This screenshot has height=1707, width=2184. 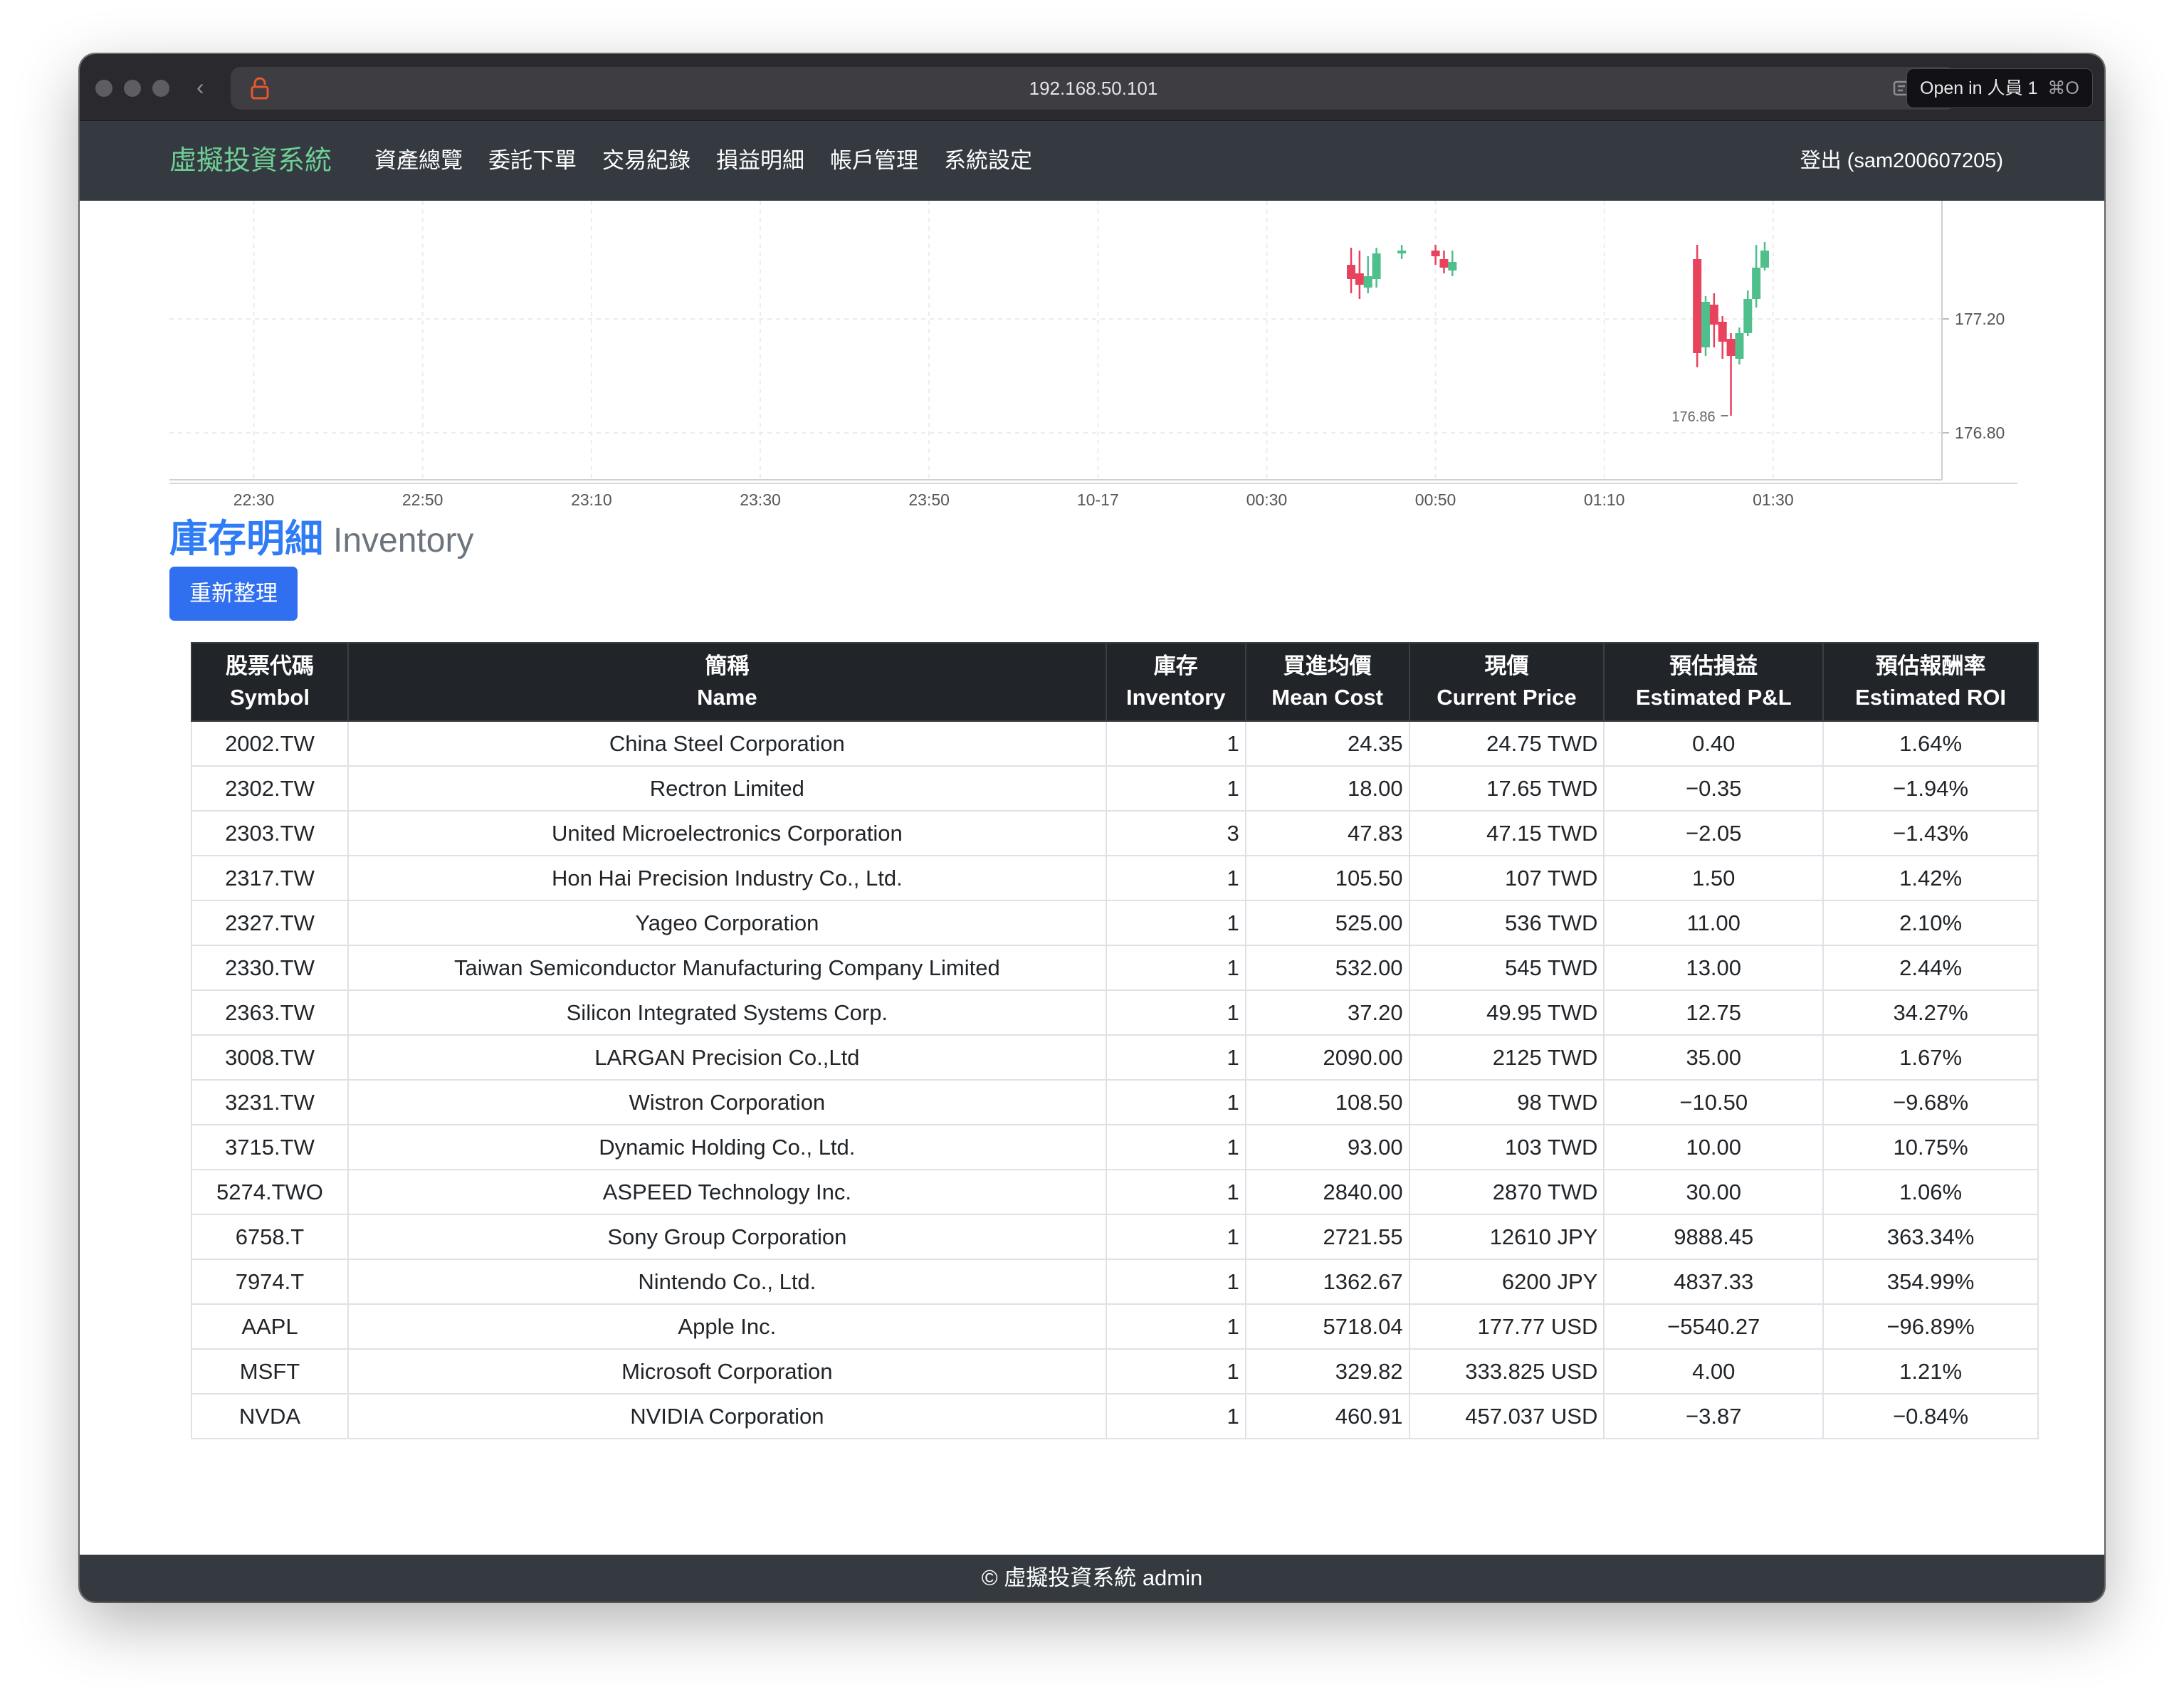 I want to click on cell-symbol: MSFT, so click(x=270, y=1372).